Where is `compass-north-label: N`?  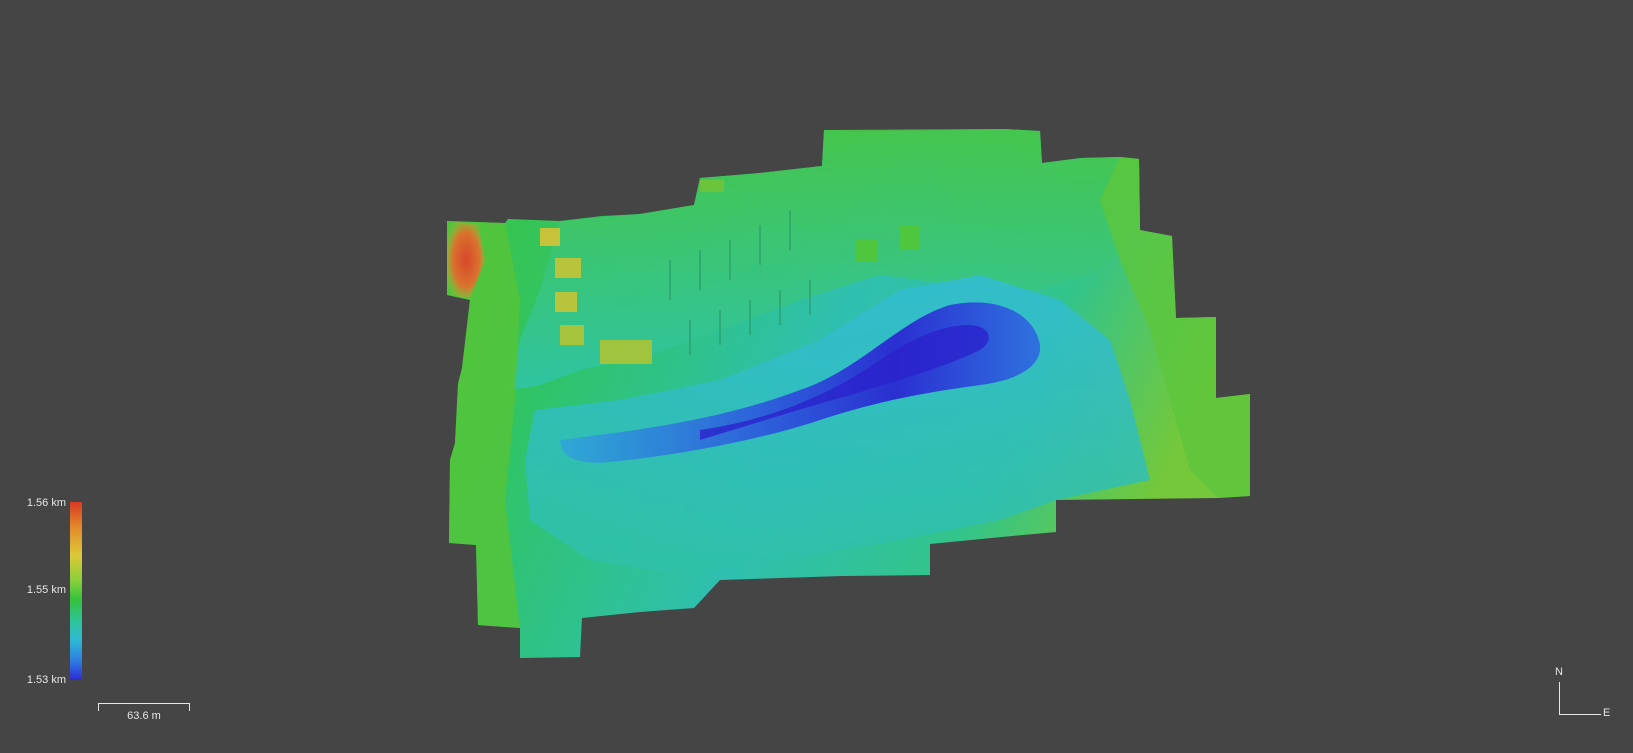 compass-north-label: N is located at coordinates (1559, 672).